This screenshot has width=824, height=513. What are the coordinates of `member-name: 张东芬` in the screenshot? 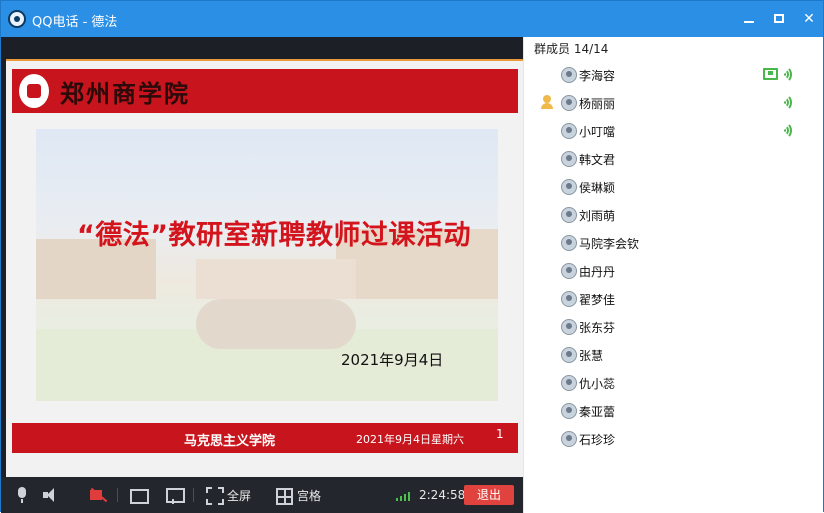 It's located at (597, 328).